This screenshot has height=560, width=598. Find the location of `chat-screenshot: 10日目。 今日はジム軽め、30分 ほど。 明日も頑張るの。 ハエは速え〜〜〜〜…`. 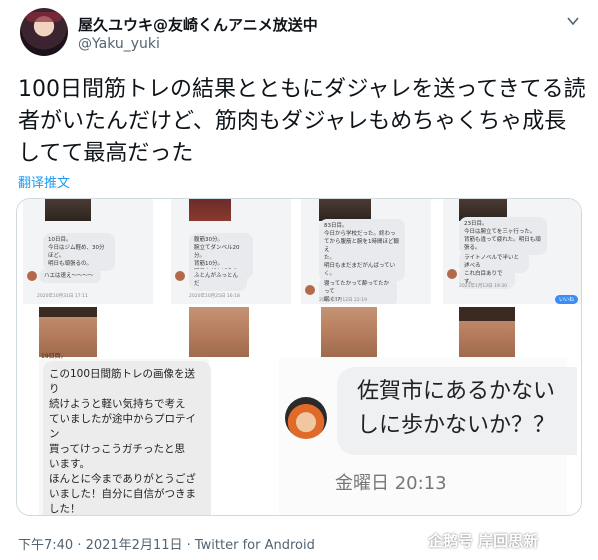

chat-screenshot: 10日目。 今日はジム軽め、30分 ほど。 明日も頑張るの。 ハエは速え〜〜〜〜… is located at coordinates (88, 251).